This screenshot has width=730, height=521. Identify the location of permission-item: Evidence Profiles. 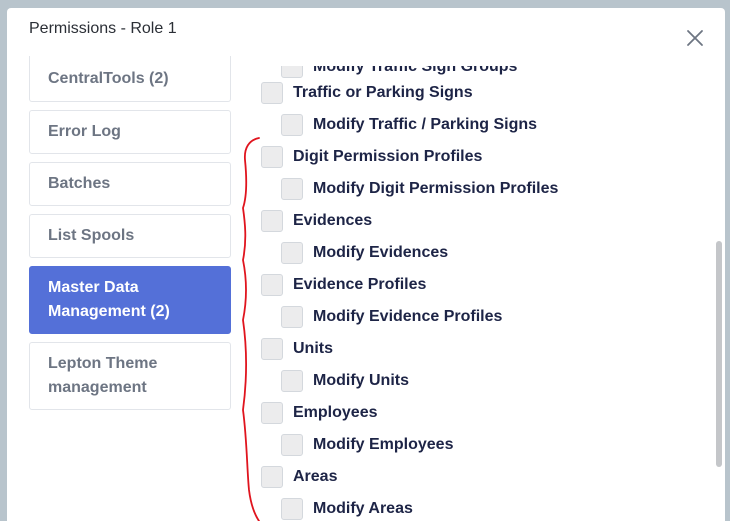
(343, 285).